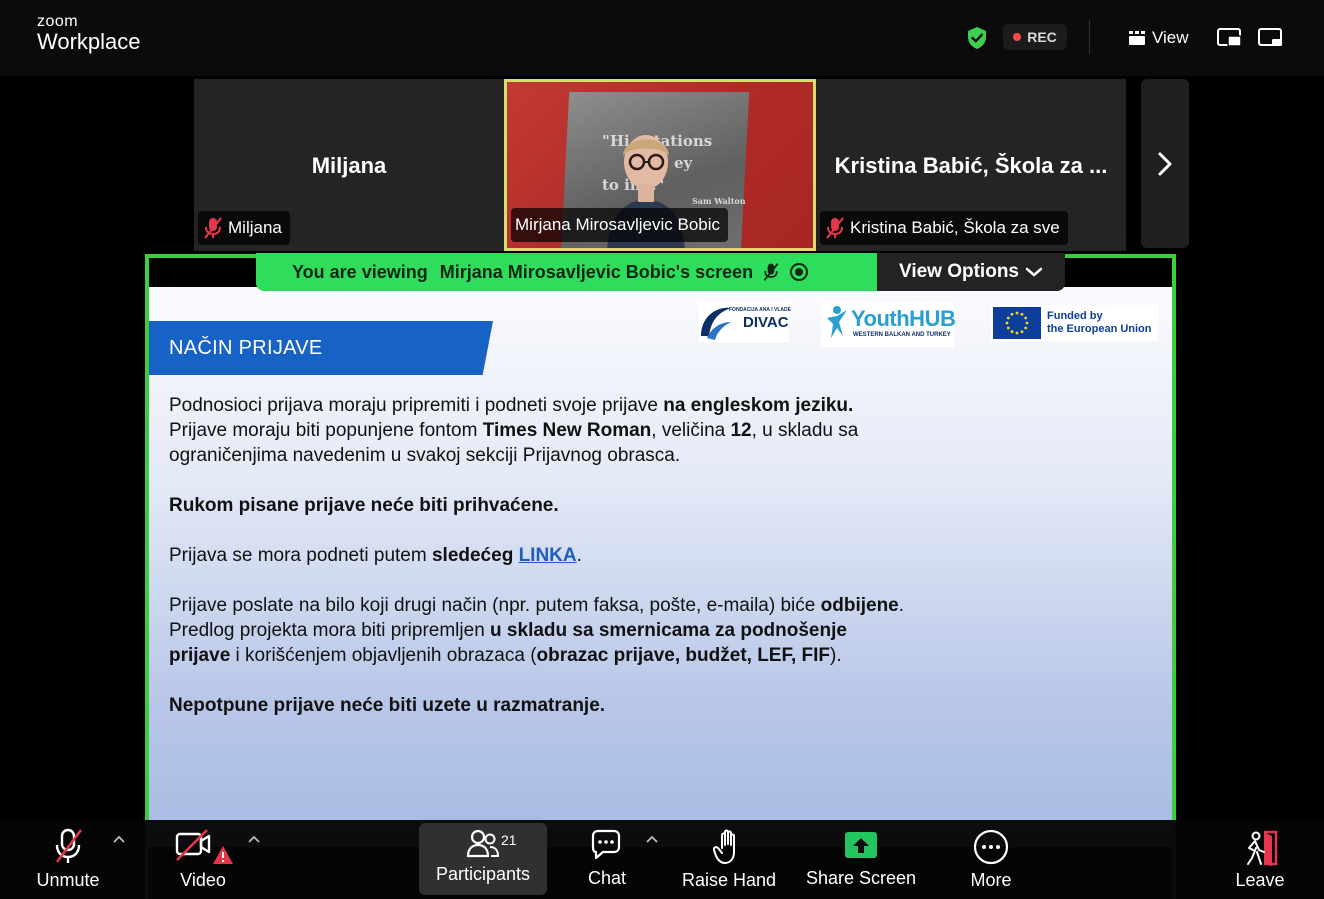 The width and height of the screenshot is (1324, 899). I want to click on recording-indicator: REC, so click(1035, 37).